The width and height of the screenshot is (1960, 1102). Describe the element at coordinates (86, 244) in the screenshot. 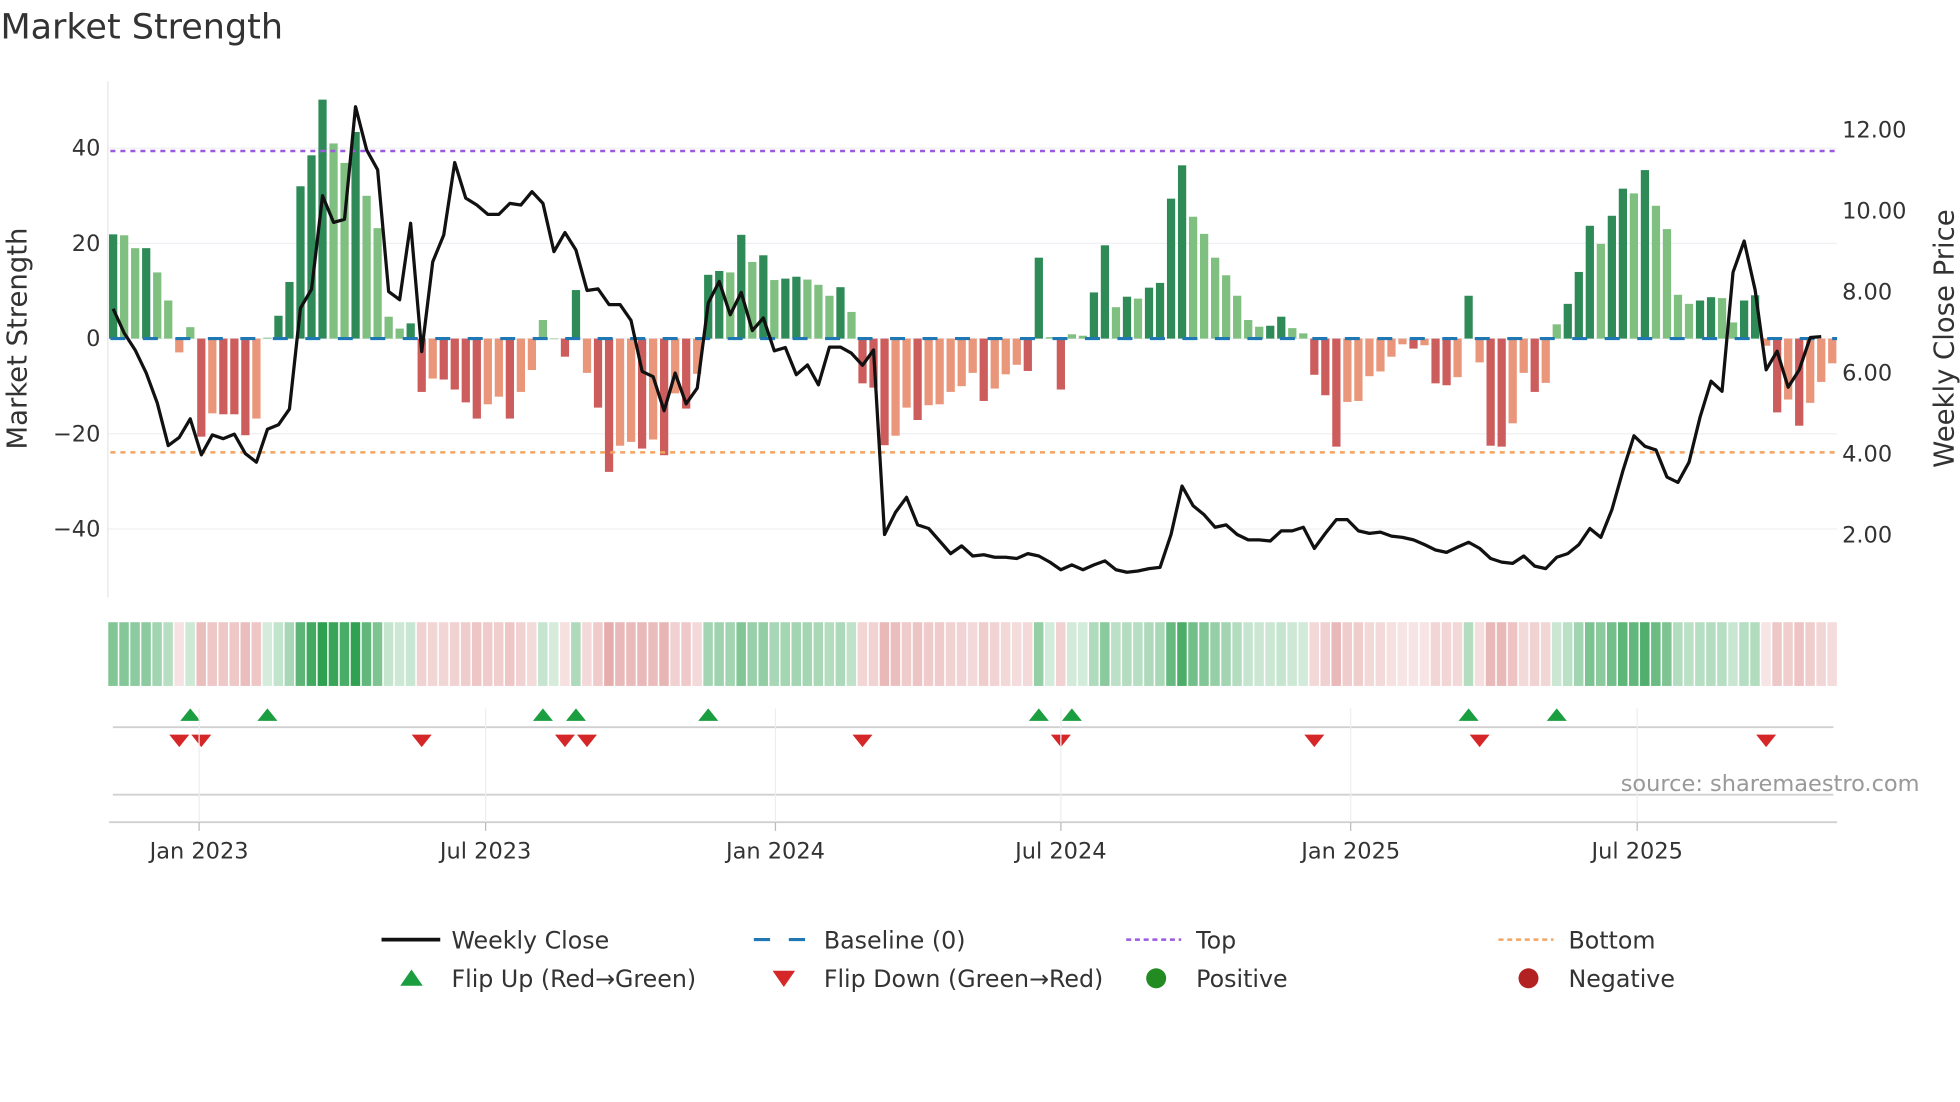

I see `y-tick-label: 20` at that location.